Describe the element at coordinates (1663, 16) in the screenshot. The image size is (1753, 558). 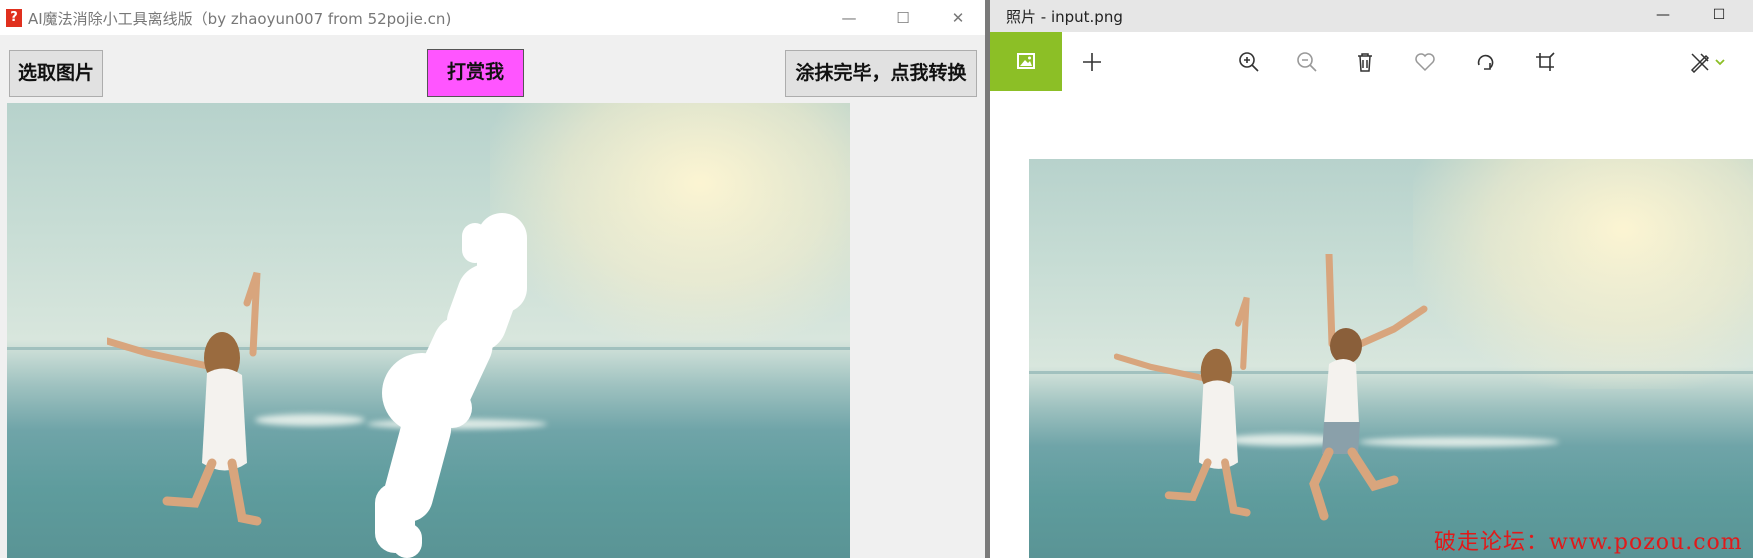
I see `photos-minimize-button: —` at that location.